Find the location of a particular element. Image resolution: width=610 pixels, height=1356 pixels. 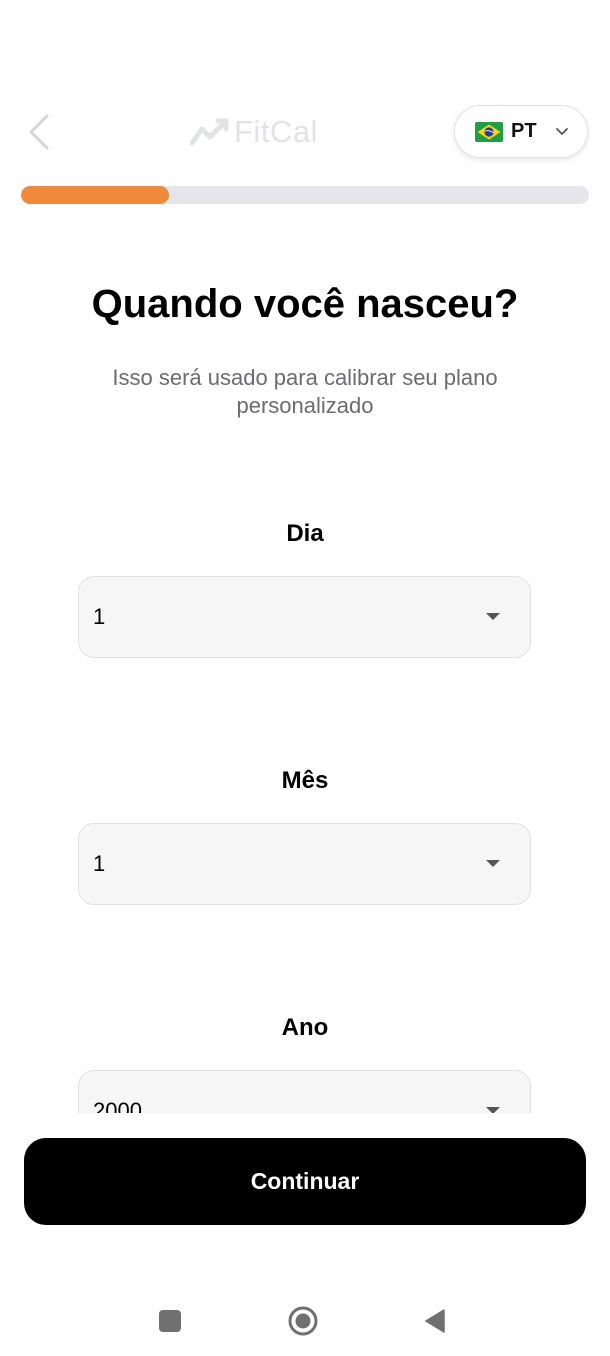

month-label: Mês is located at coordinates (305, 780).